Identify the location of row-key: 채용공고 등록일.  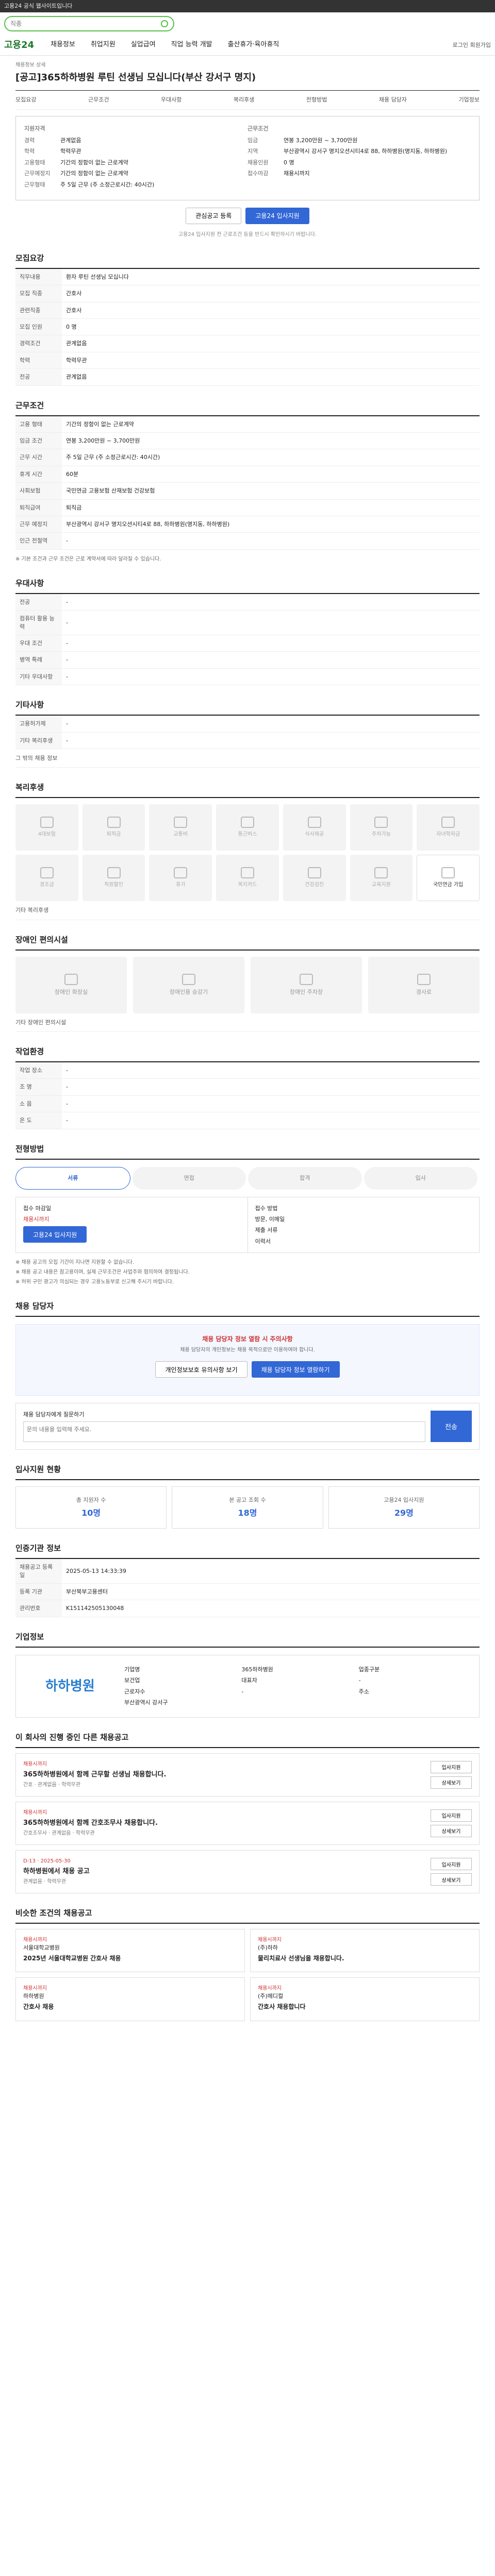
(38, 1571).